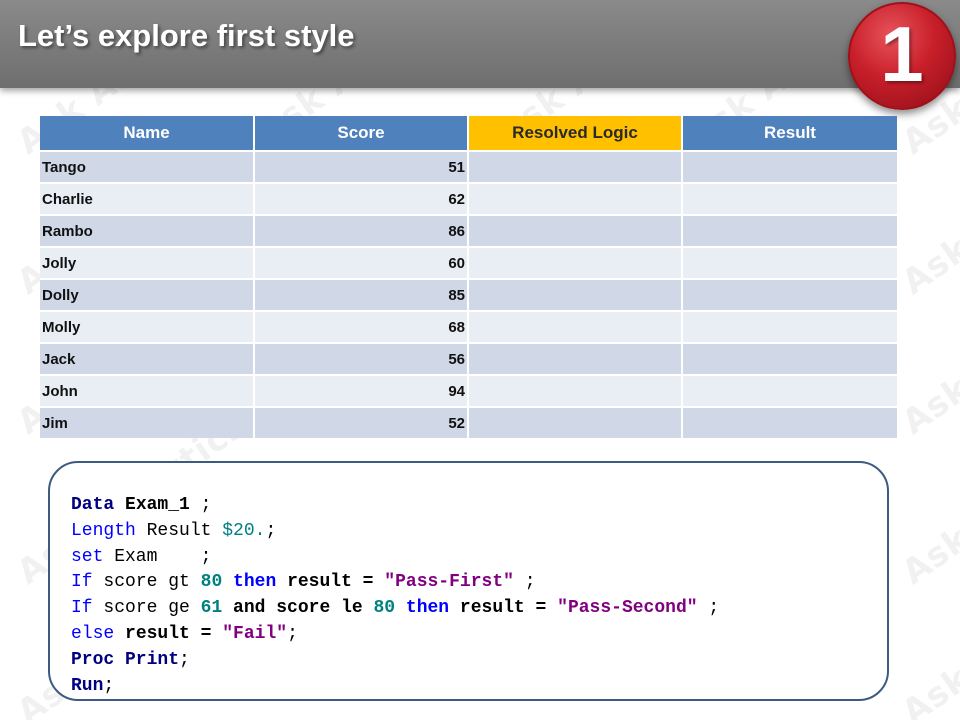 This screenshot has height=720, width=960. I want to click on code-line-8: Run;, so click(395, 687).